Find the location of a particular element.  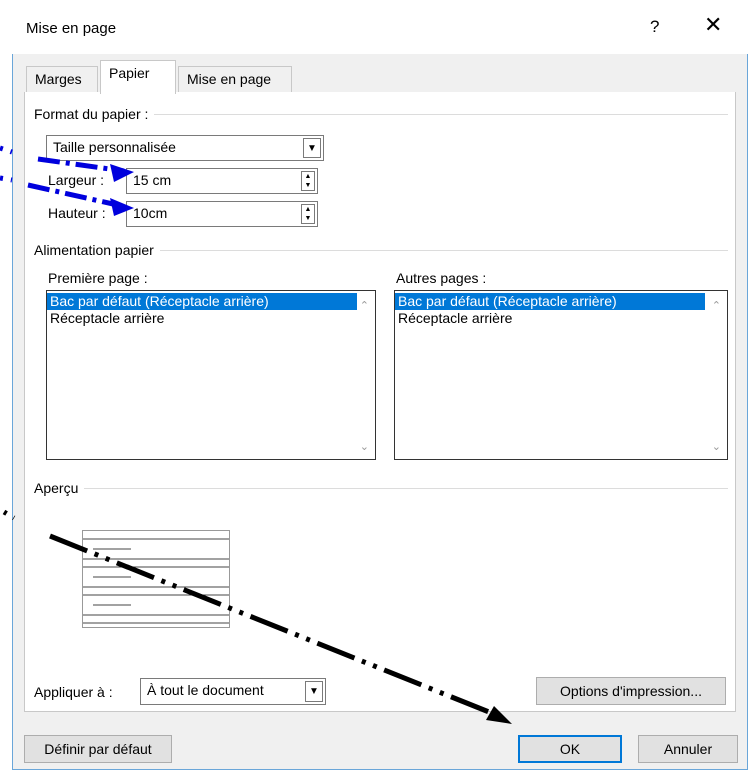

annotation-arrow-ok-tail is located at coordinates (9, 515).